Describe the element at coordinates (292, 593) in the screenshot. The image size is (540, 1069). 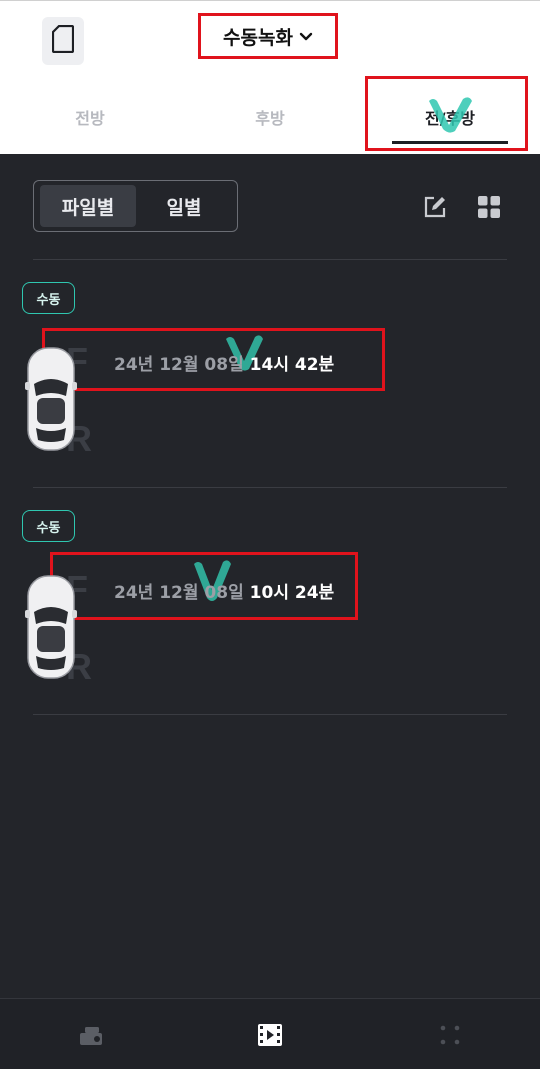
I see `recording-time: 10시 24분` at that location.